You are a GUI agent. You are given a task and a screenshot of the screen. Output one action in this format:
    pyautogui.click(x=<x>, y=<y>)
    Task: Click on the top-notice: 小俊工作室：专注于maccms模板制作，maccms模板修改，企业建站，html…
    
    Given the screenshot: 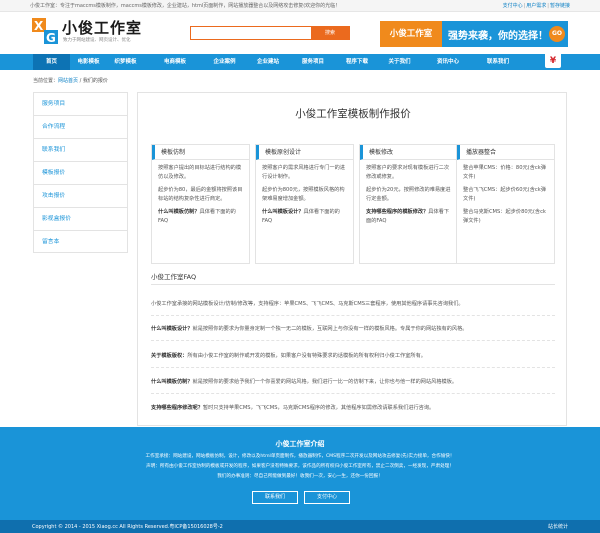 What is the action you would take?
    pyautogui.click(x=185, y=6)
    